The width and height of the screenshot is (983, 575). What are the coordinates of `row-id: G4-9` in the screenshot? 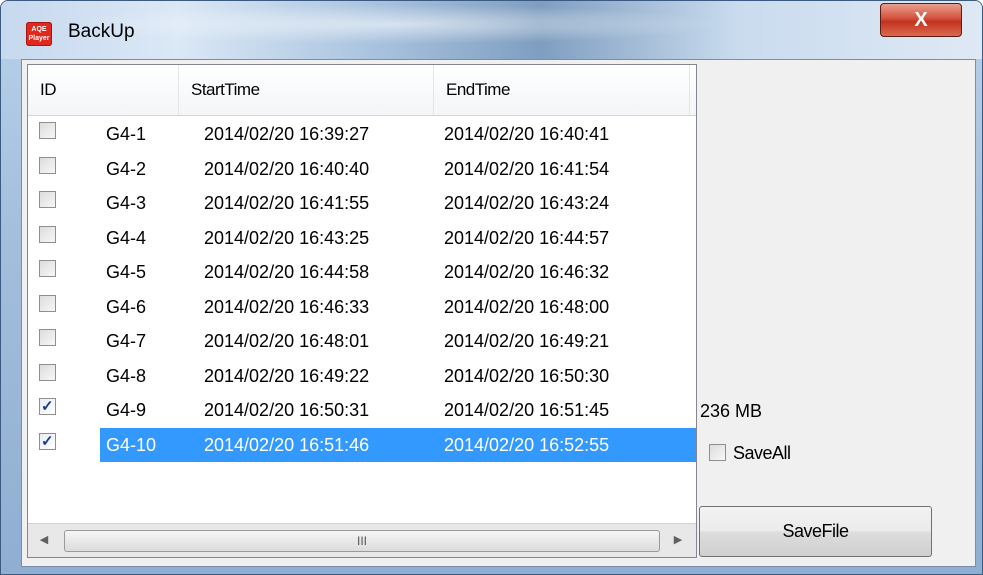 It's located at (126, 410).